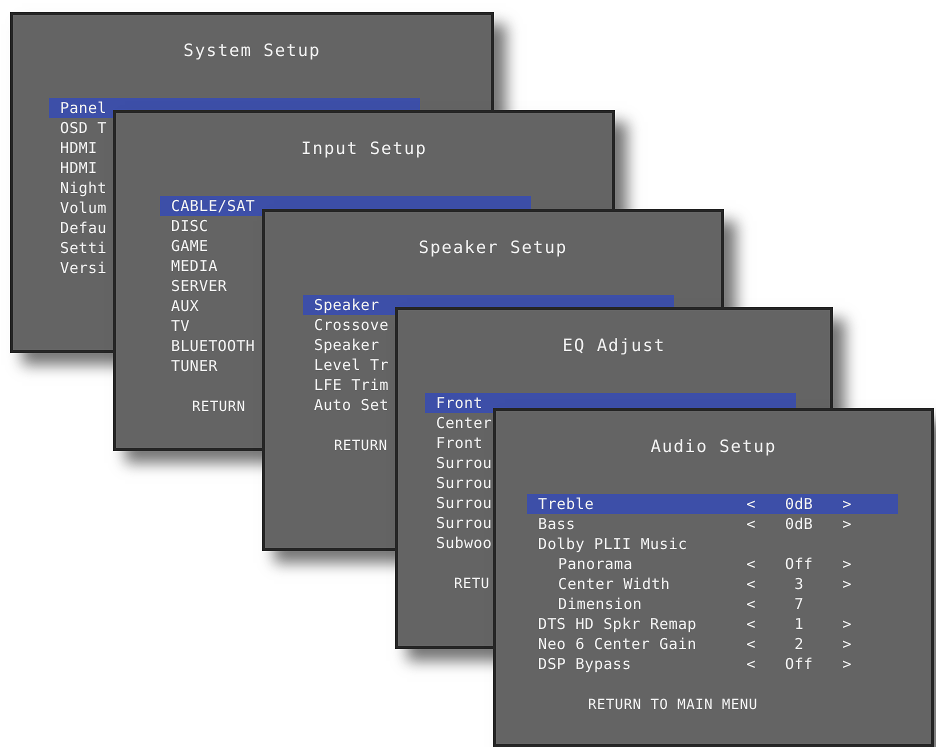 The height and width of the screenshot is (747, 936). Describe the element at coordinates (714, 447) in the screenshot. I see `menu-title: Audio Setup` at that location.